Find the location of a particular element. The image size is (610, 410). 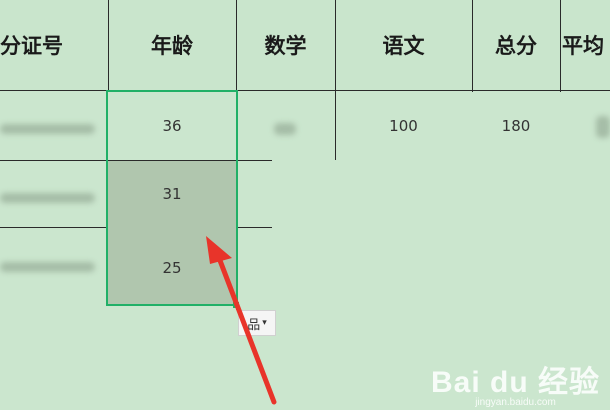

cell-total-row1: 180 is located at coordinates (516, 126).